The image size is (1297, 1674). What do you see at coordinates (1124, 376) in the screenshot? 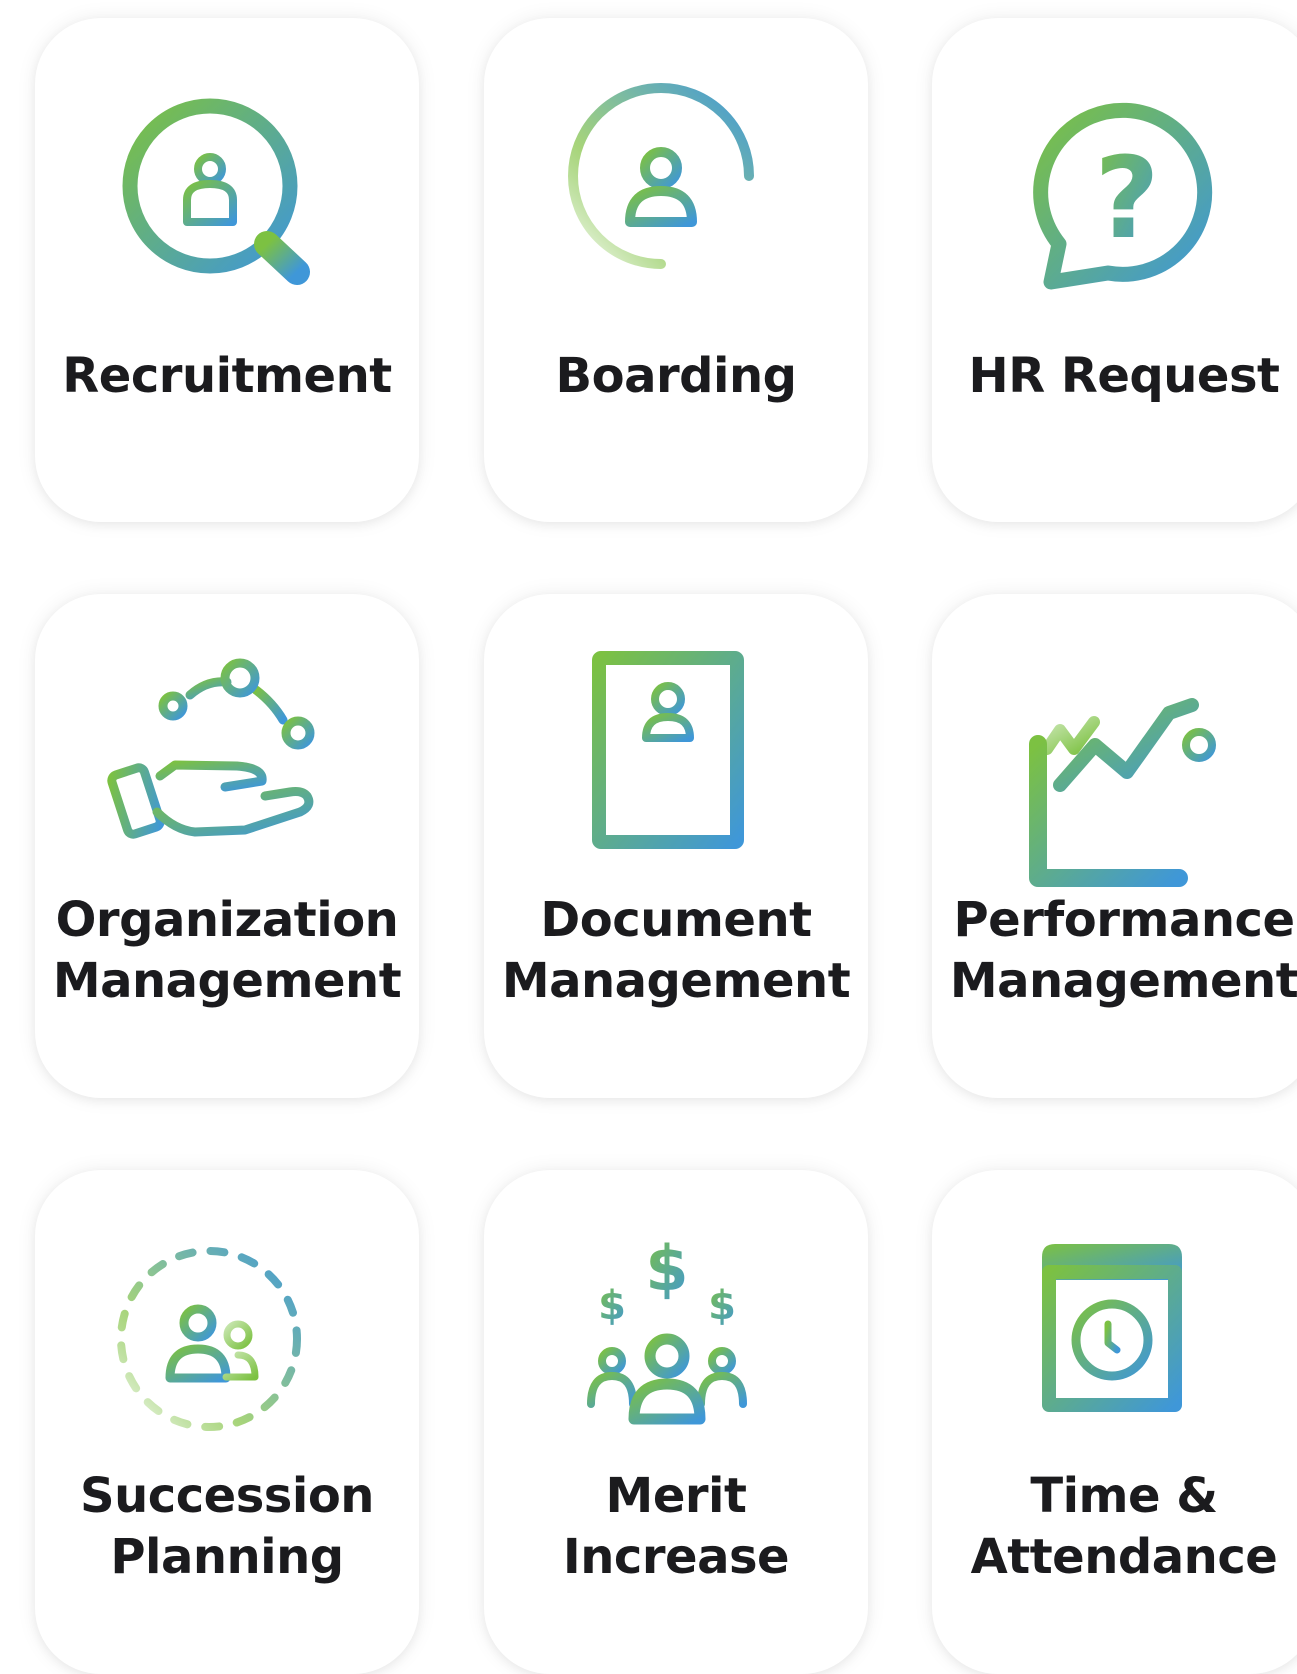
I see `card-label-line: HR Request` at bounding box center [1124, 376].